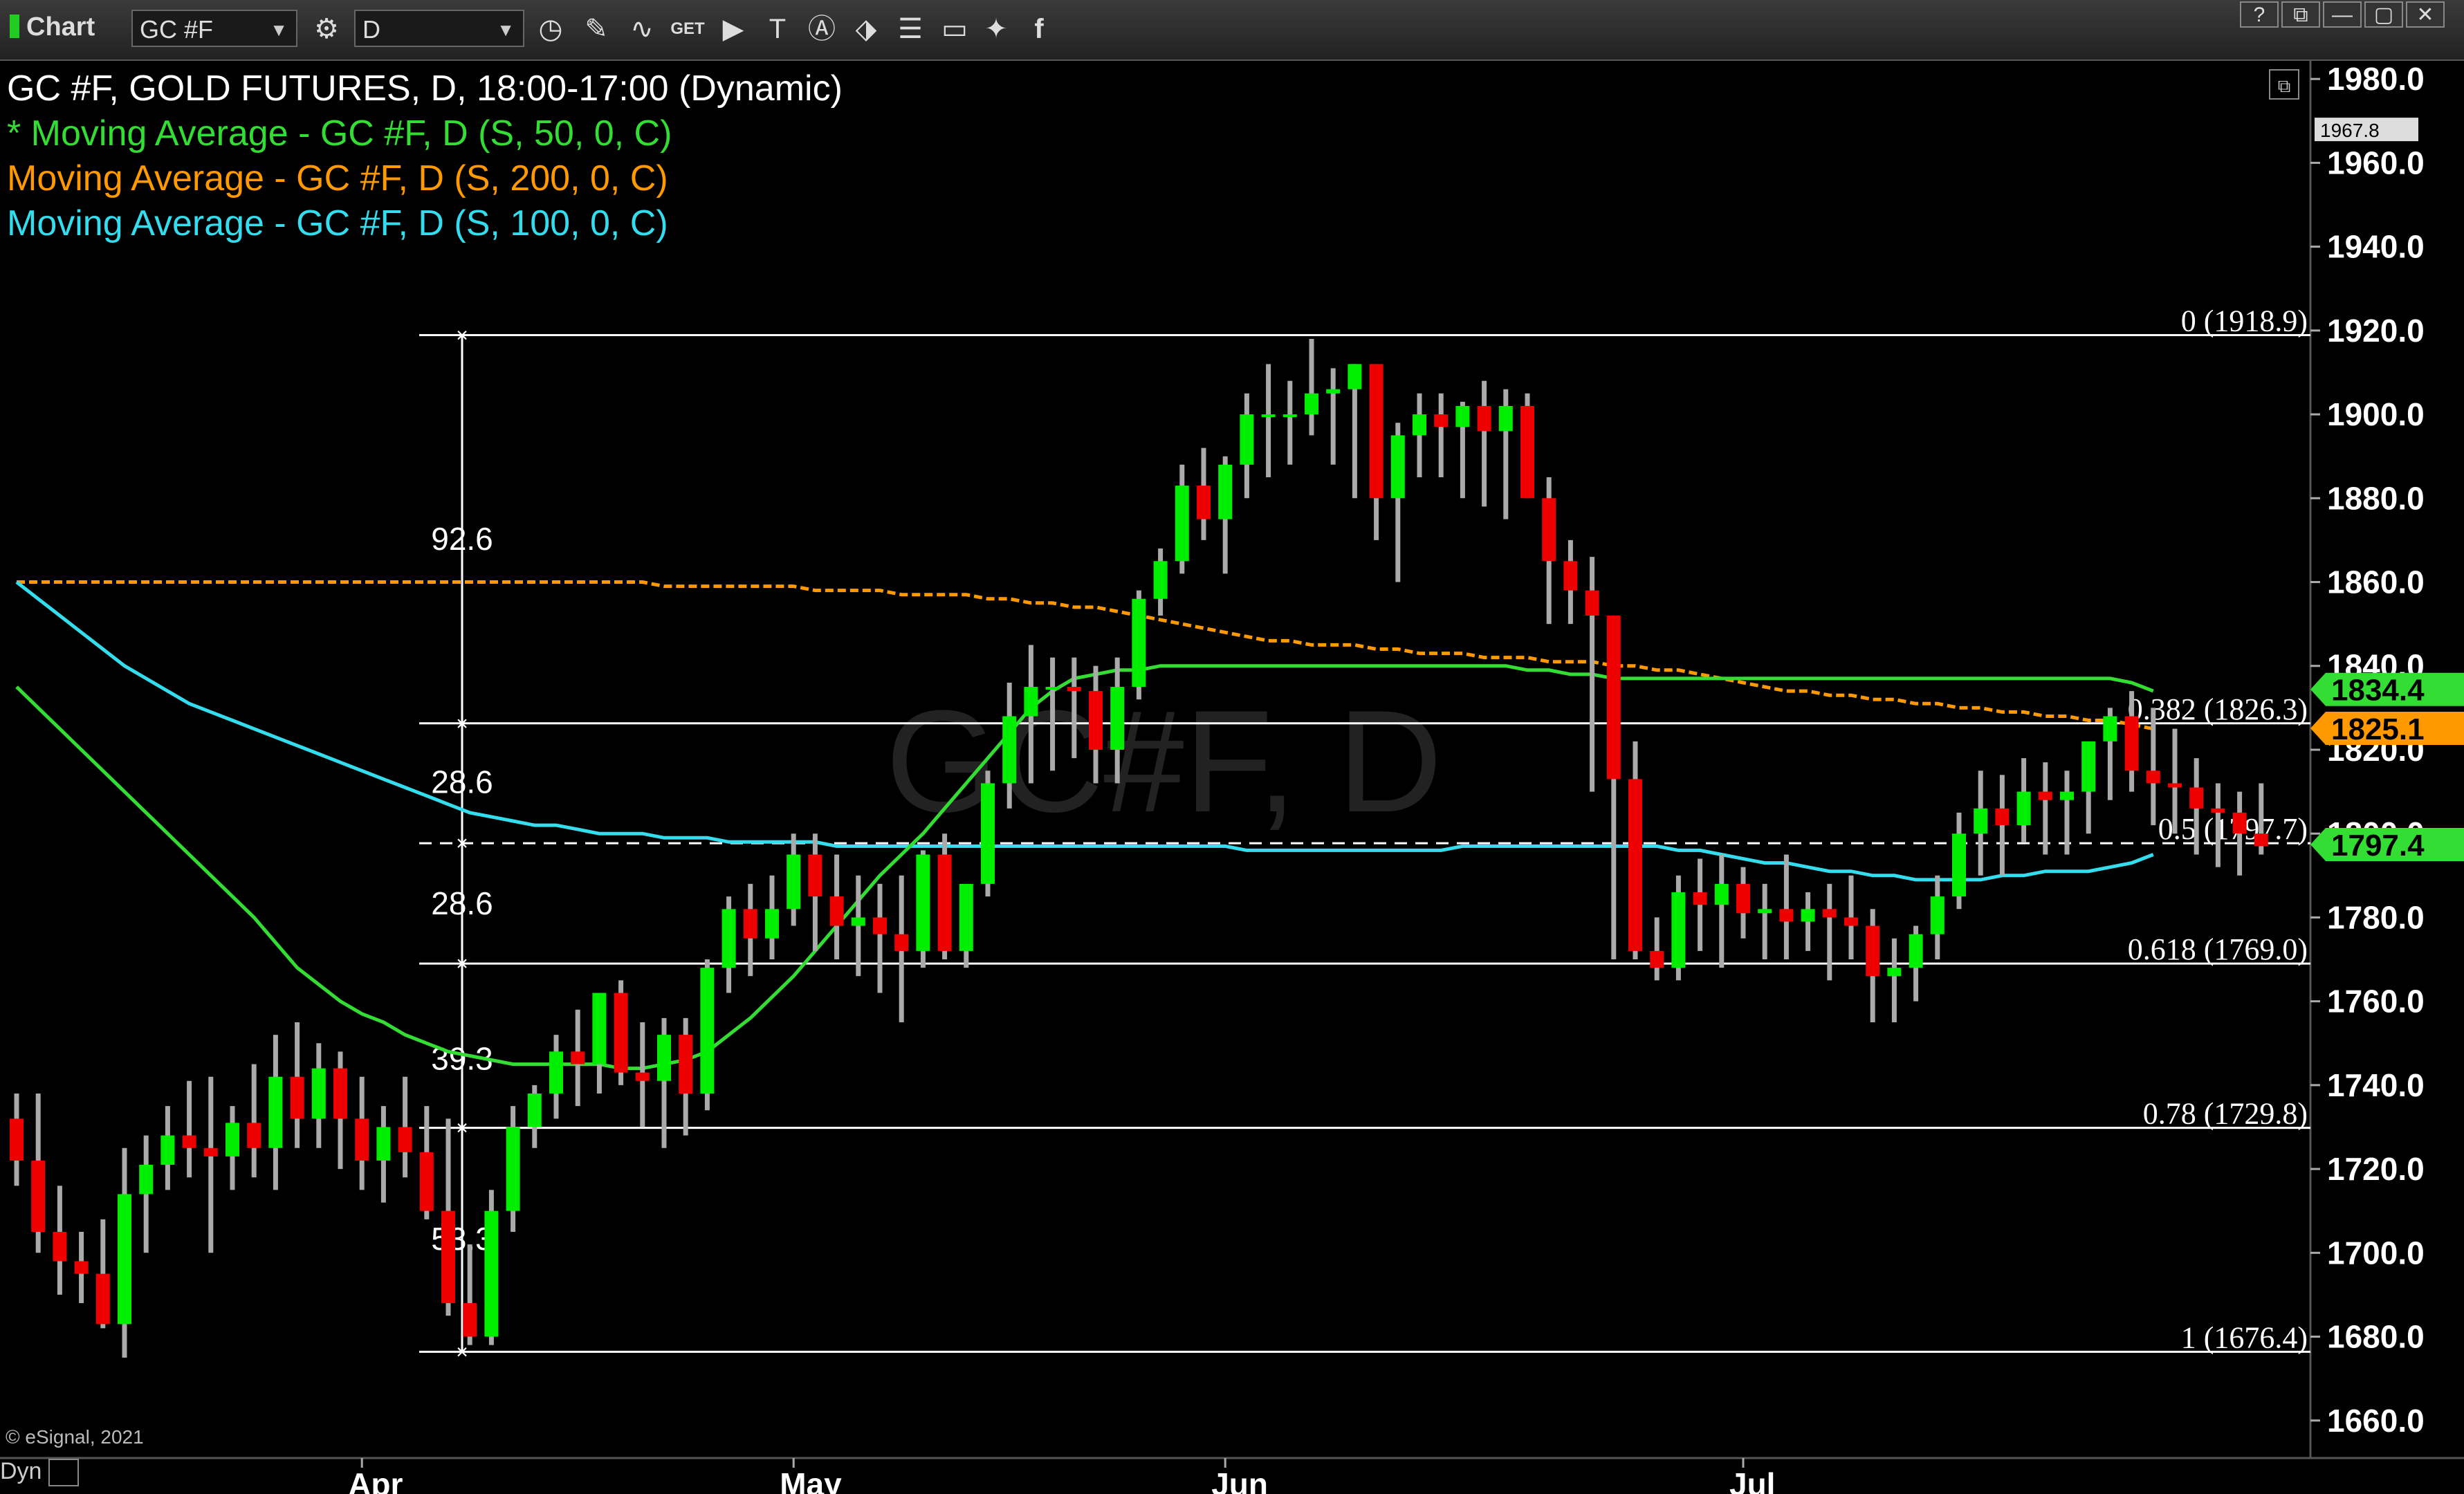 The height and width of the screenshot is (1494, 2464). Describe the element at coordinates (734, 29) in the screenshot. I see `play-icon: ▶` at that location.